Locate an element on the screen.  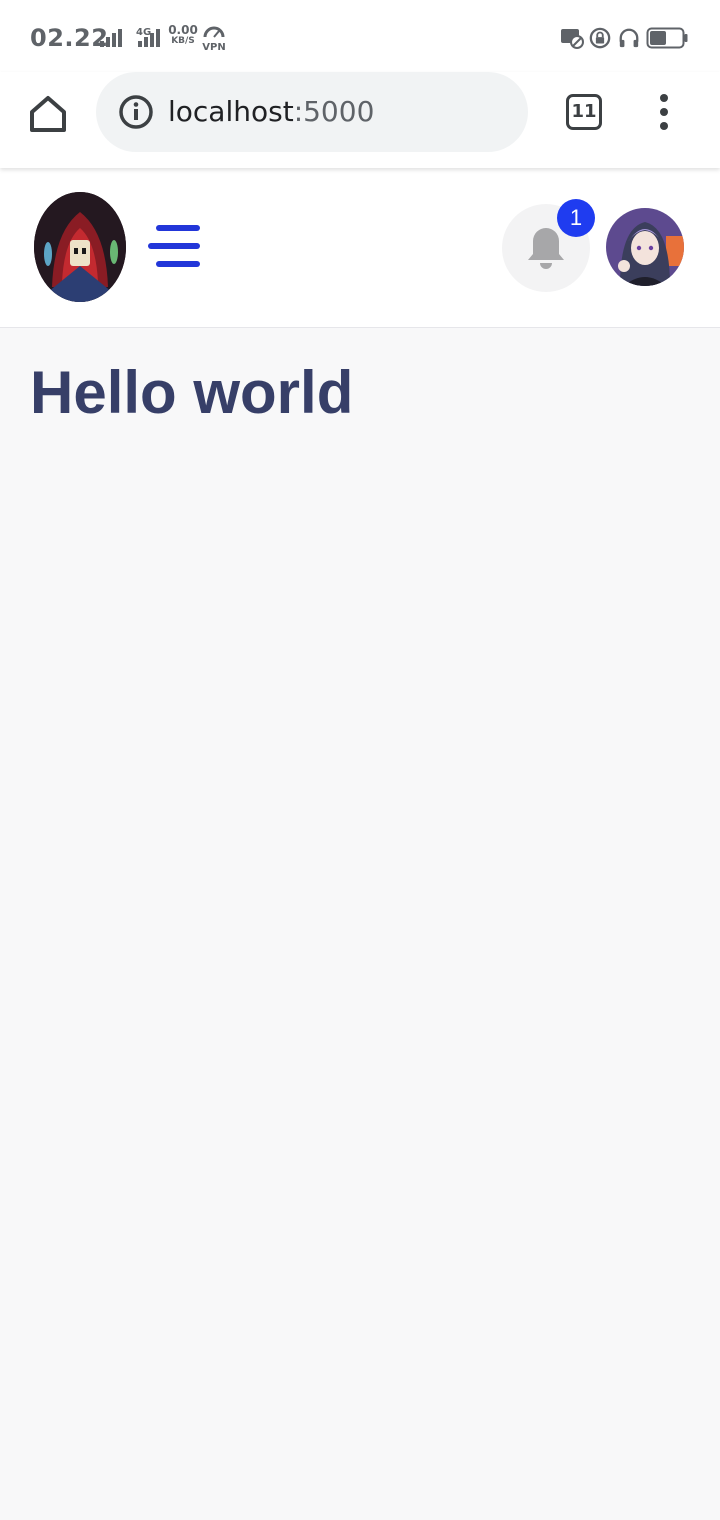
notification-badge: 1 is located at coordinates (576, 218).